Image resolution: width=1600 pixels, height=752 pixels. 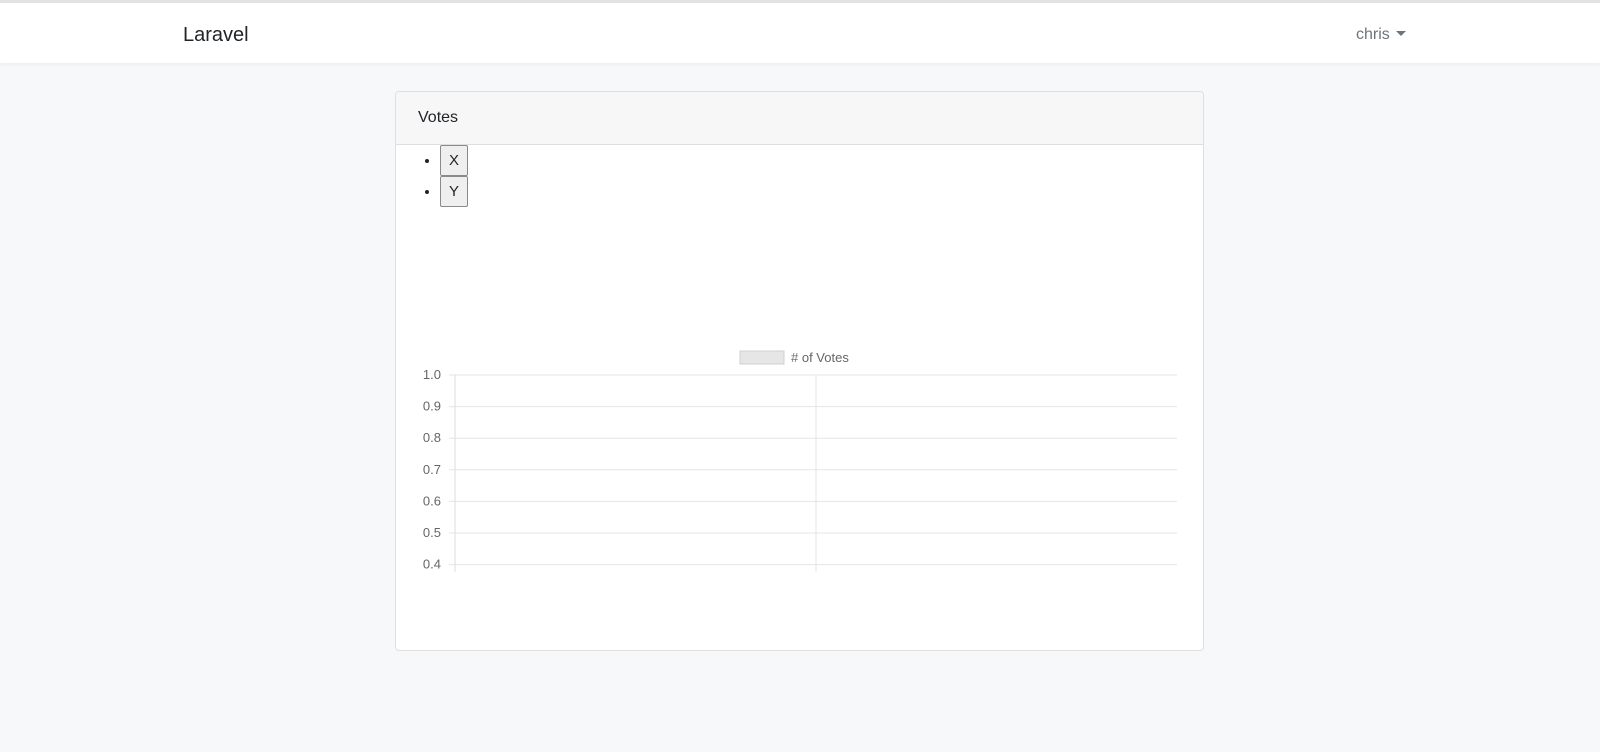 I want to click on brand-link: Laravel, so click(x=216, y=35).